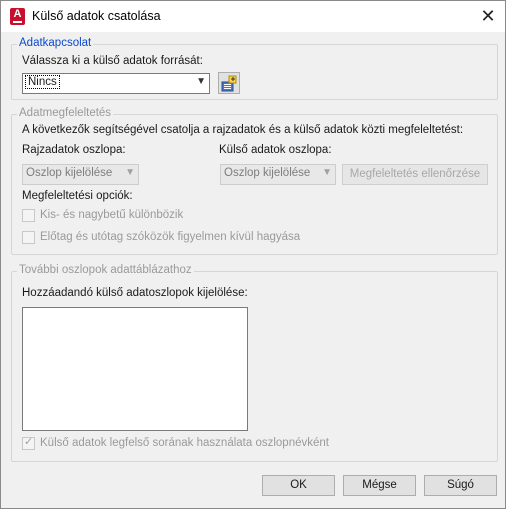  Describe the element at coordinates (460, 485) in the screenshot. I see `help-button: Súgó` at that location.